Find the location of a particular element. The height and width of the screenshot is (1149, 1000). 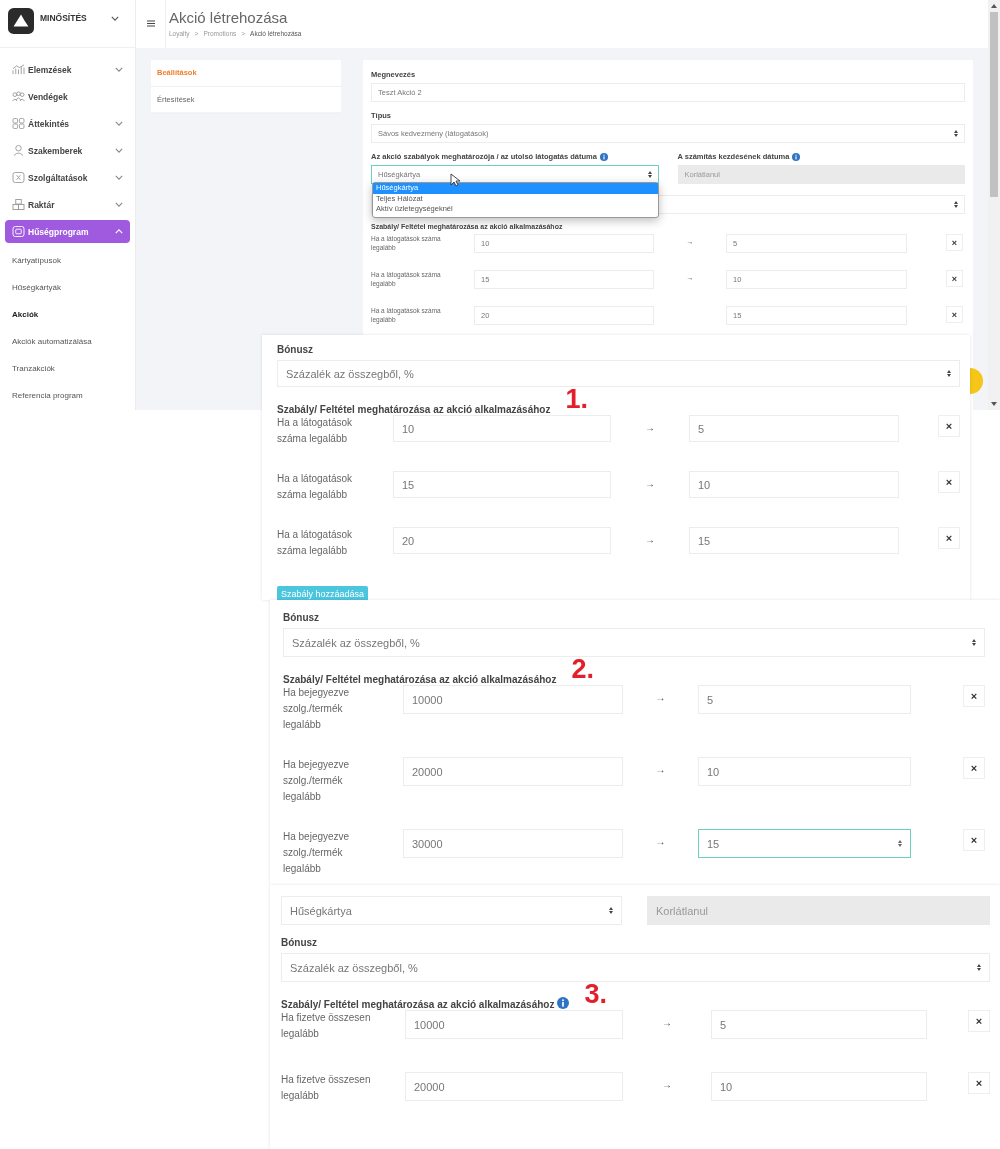

menu-icon is located at coordinates (150, 23).